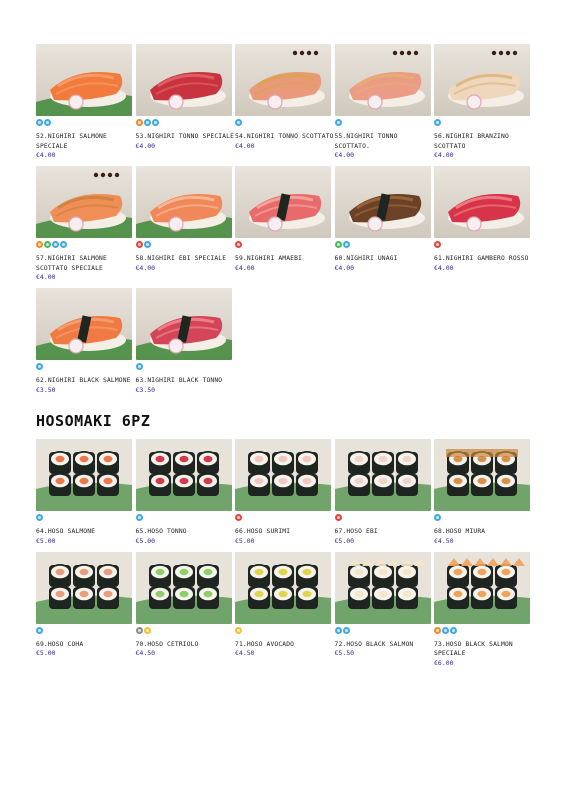 The width and height of the screenshot is (565, 800). I want to click on item-name: 54.NIGHIRI TONNO SCOTTATO, so click(284, 136).